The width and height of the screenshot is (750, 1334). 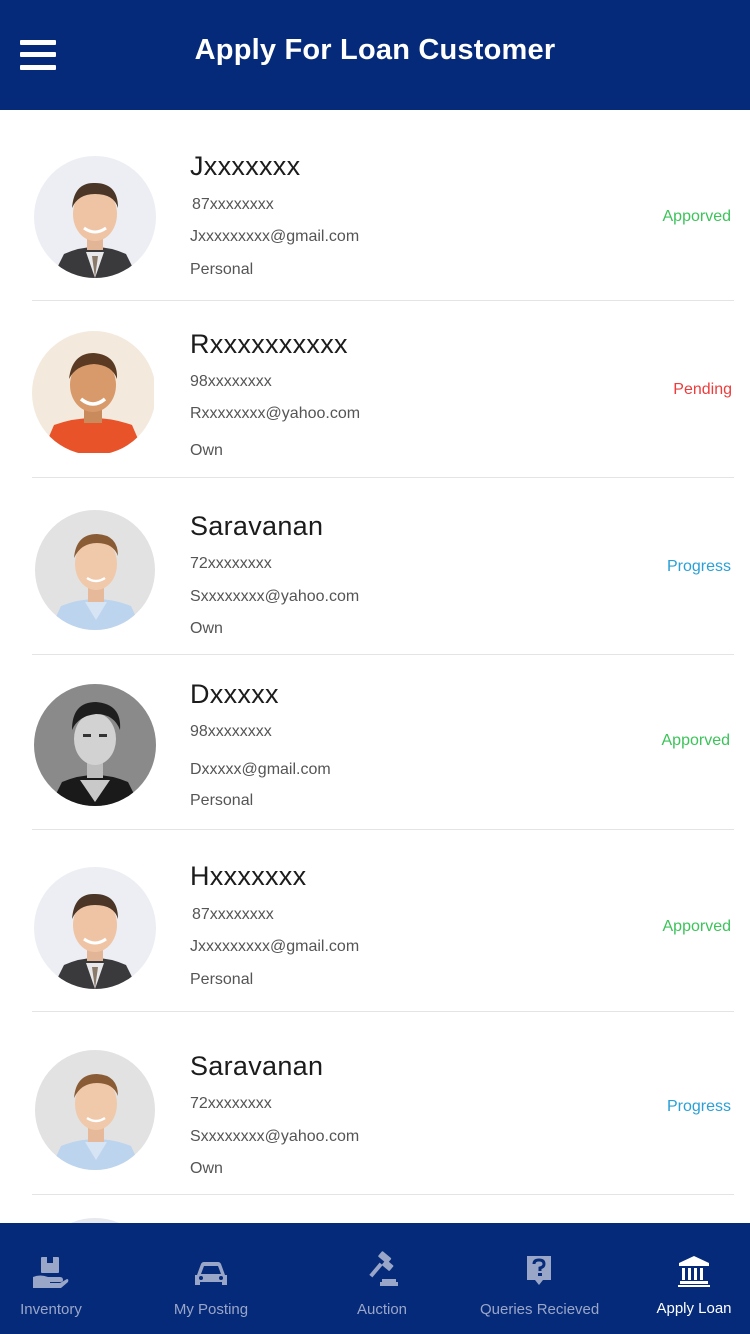 I want to click on app-header: Apply For Loan Customer, so click(x=375, y=55).